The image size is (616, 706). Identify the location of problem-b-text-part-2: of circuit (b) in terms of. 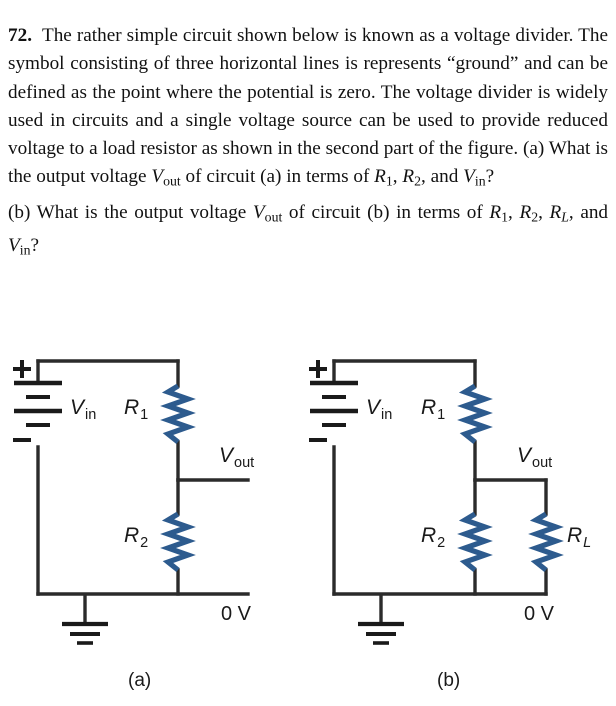
(386, 213).